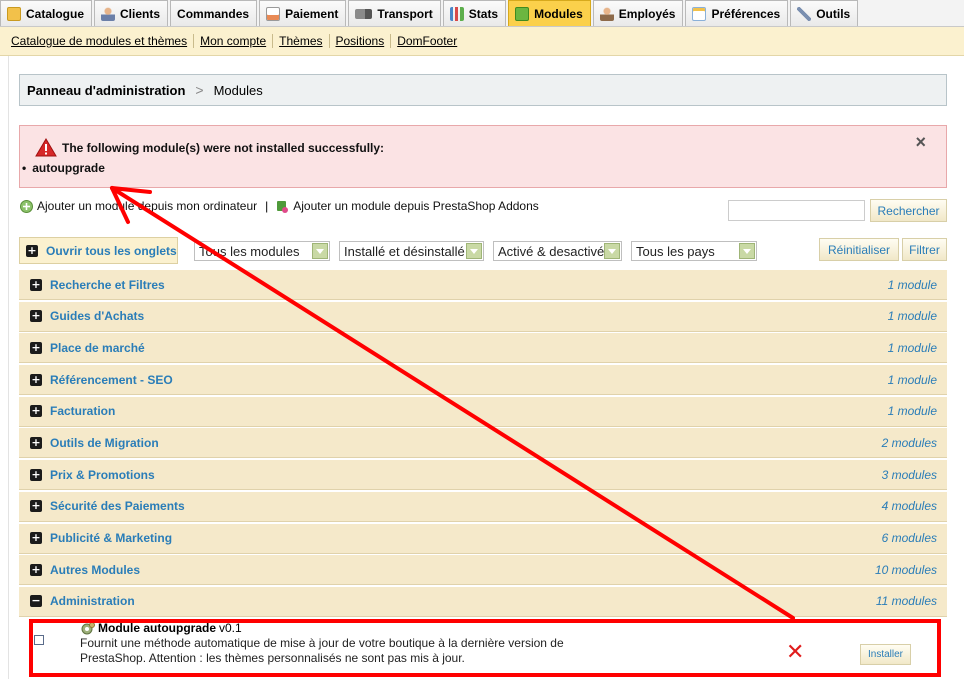 Image resolution: width=964 pixels, height=679 pixels. I want to click on tab-stats: Stats, so click(474, 13).